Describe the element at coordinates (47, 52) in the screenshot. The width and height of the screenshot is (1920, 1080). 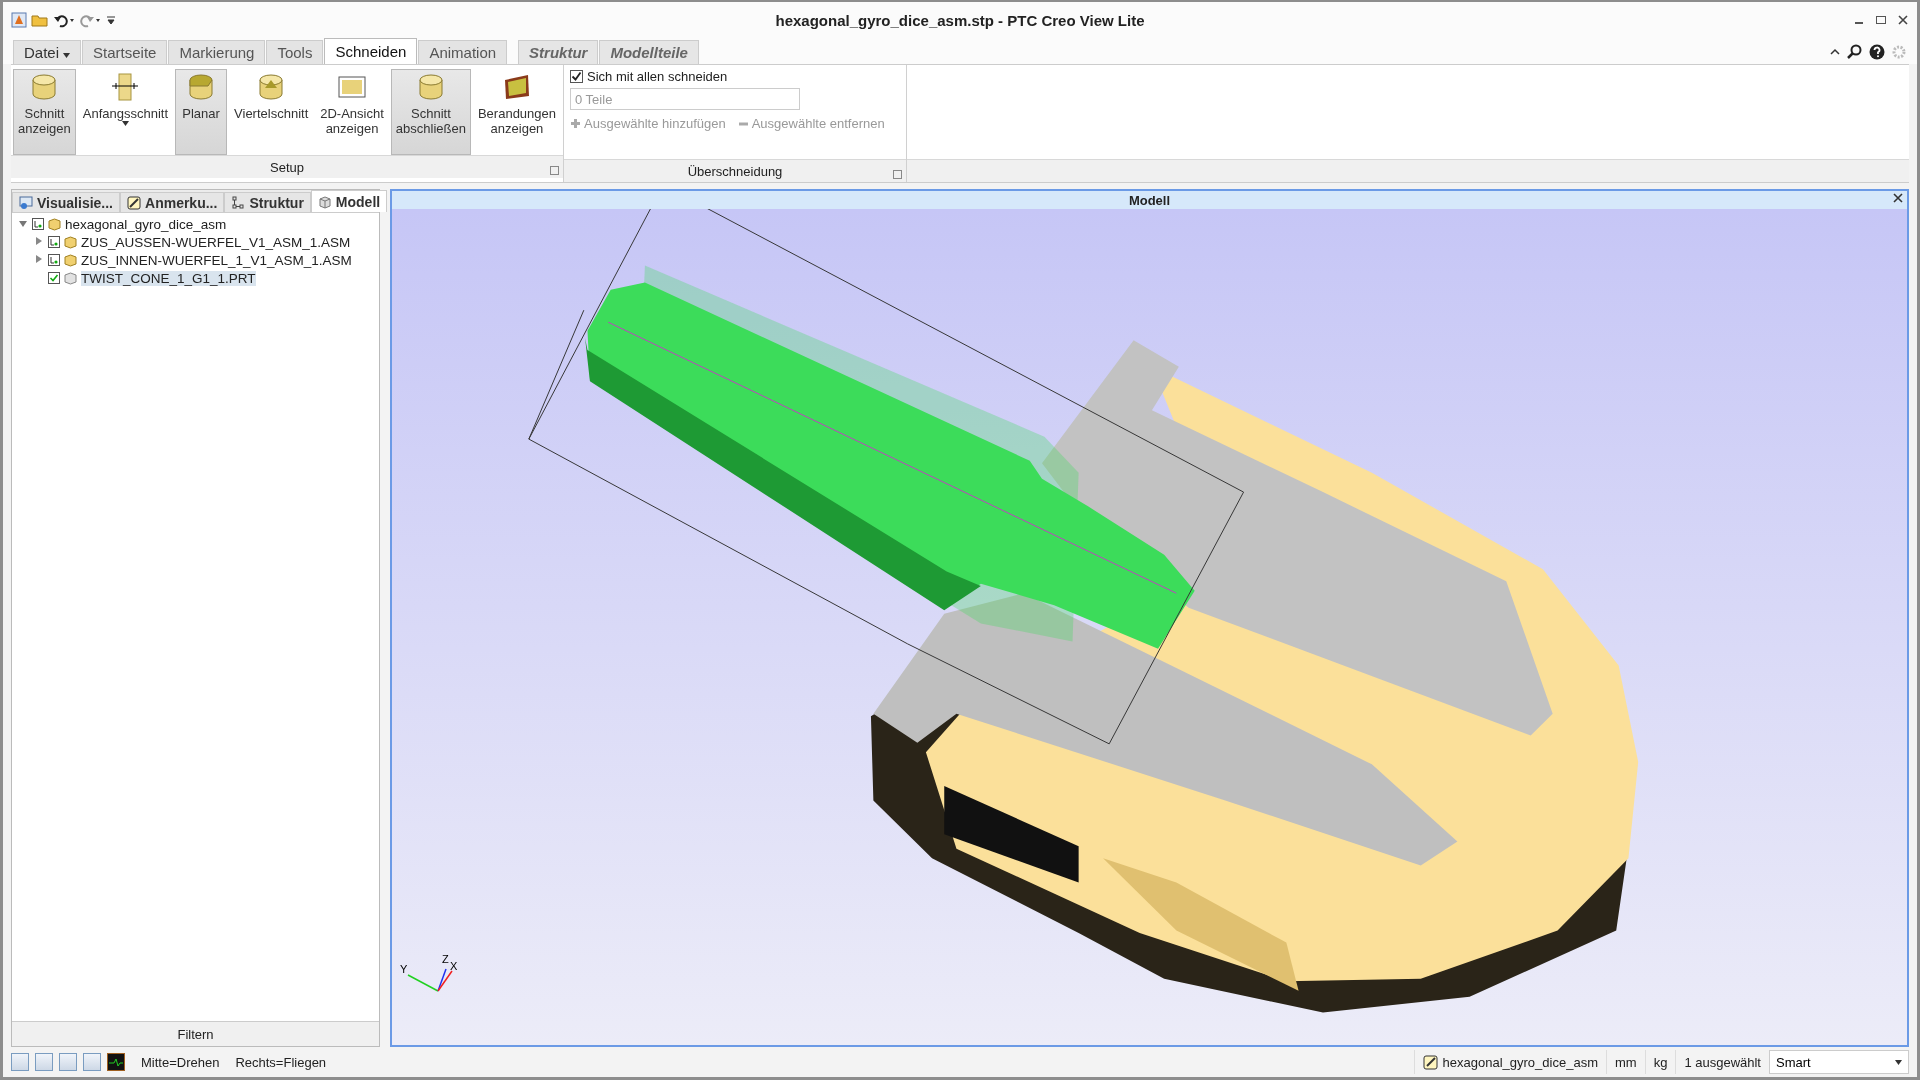
I see `ribbon-tab: Datei` at that location.